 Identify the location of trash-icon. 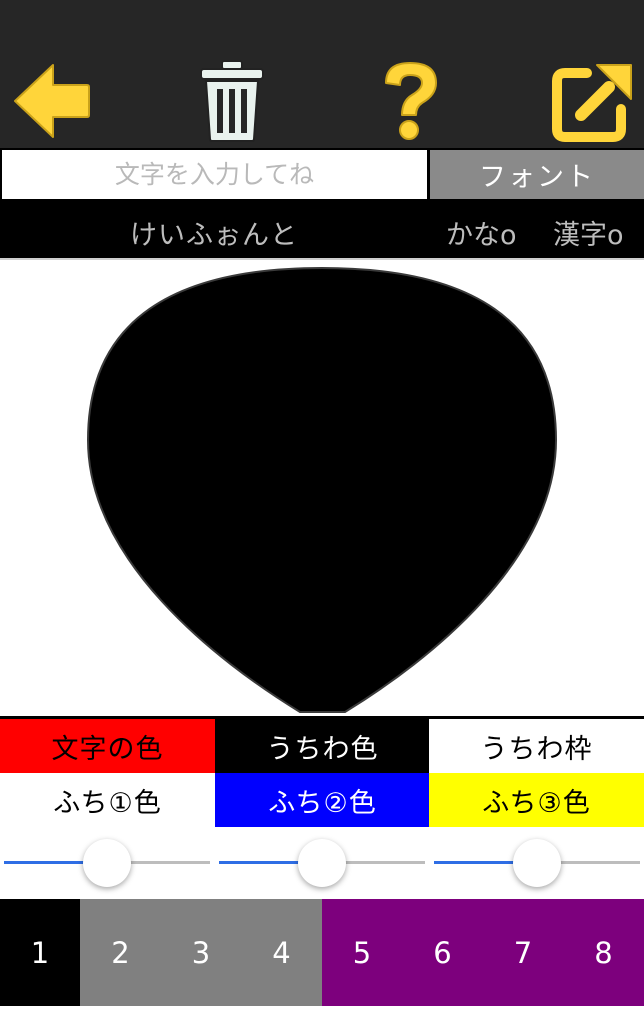
(232, 101).